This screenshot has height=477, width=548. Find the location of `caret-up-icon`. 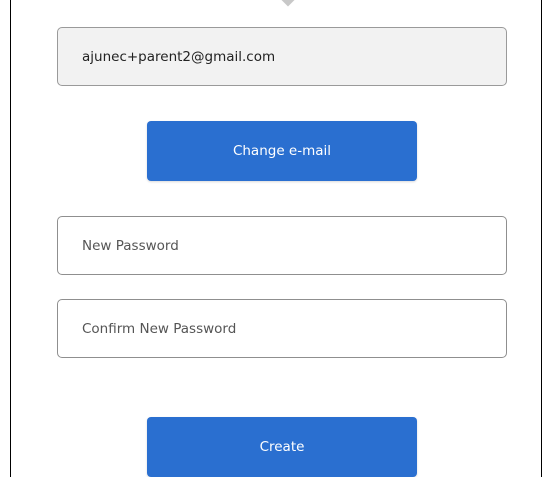

caret-up-icon is located at coordinates (288, 4).